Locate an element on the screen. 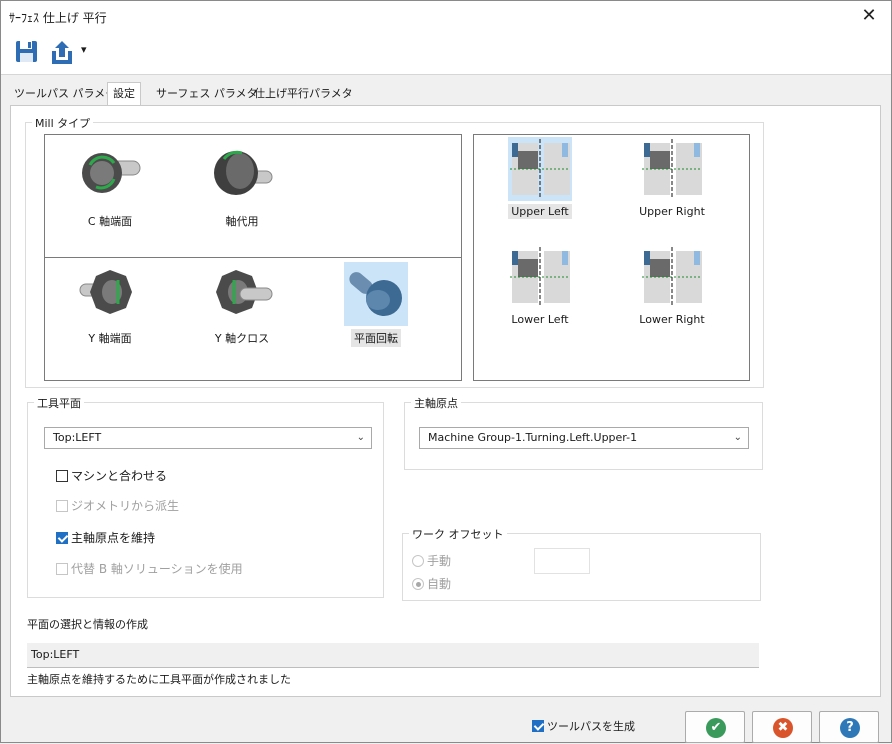 The image size is (892, 744). alt-b-axis-checkbox: 代替 B 軸ソリューションを使用 is located at coordinates (149, 568).